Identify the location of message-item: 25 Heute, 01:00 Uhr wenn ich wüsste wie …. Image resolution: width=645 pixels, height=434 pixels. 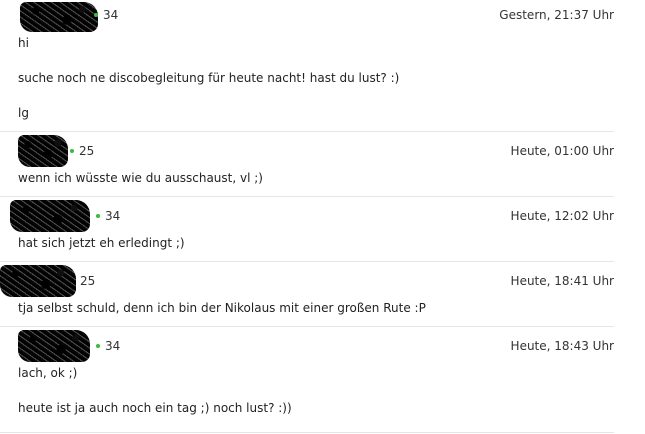
(307, 164).